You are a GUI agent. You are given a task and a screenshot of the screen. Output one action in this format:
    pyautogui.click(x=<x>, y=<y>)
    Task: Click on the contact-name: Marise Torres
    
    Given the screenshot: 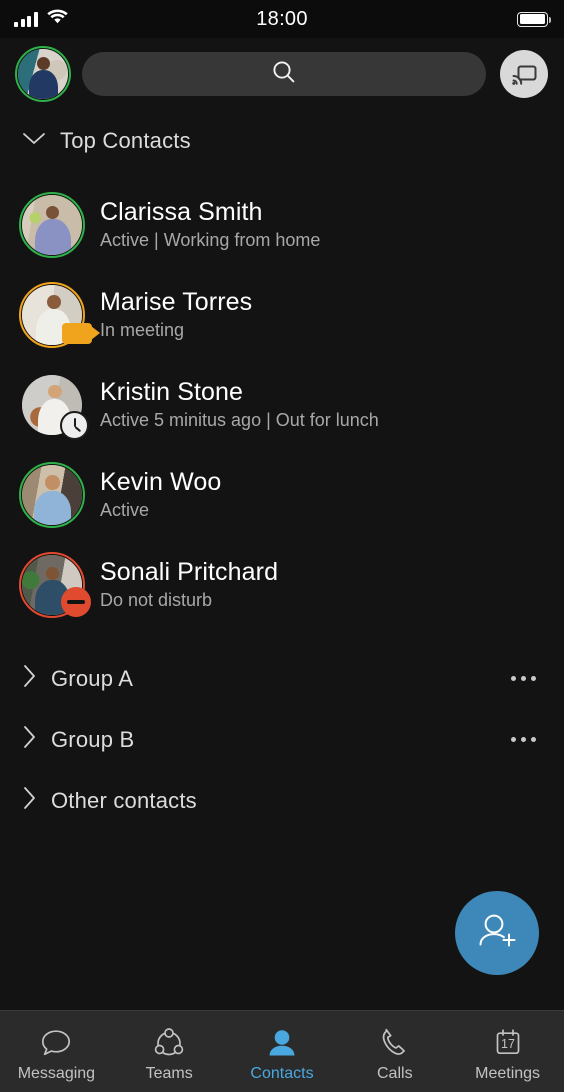 What is the action you would take?
    pyautogui.click(x=176, y=301)
    